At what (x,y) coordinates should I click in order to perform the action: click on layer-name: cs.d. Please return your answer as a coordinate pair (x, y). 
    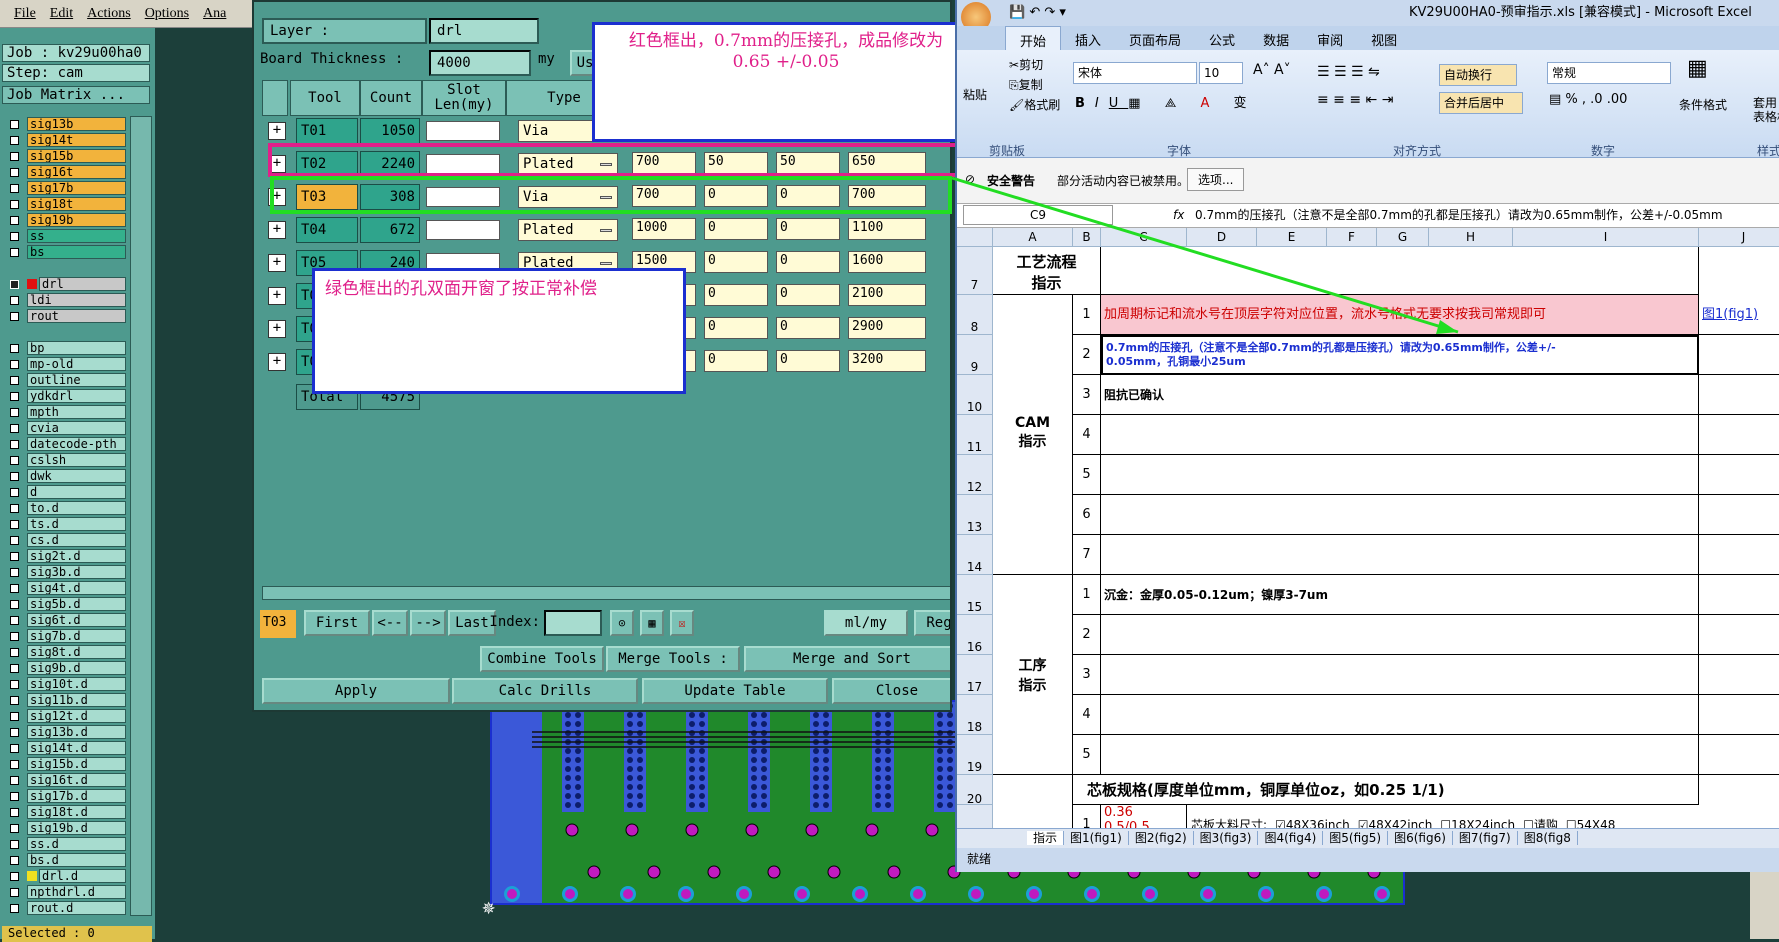
    Looking at the image, I should click on (76, 540).